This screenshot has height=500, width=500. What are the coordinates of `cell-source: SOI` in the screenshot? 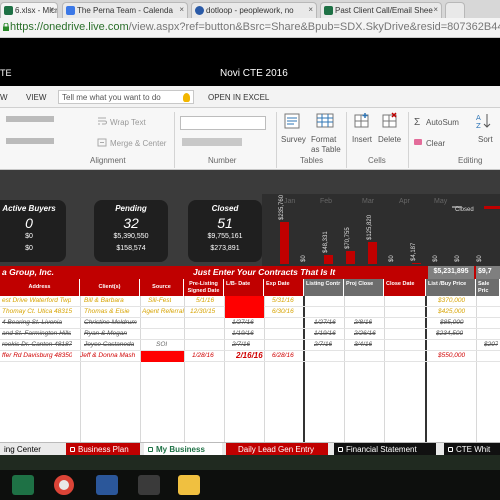 It's located at (161, 344).